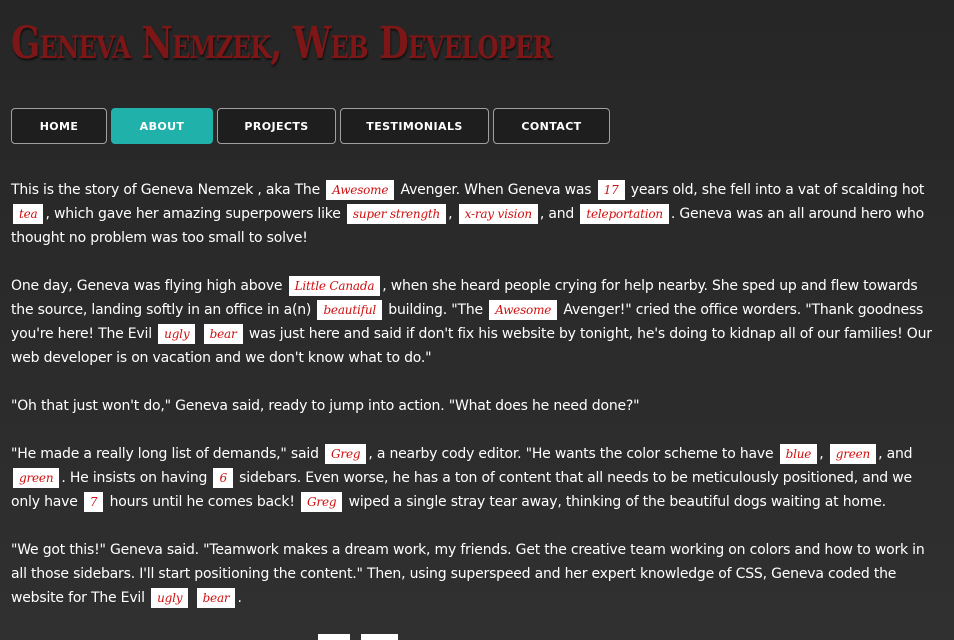 The height and width of the screenshot is (640, 954). Describe the element at coordinates (134, 478) in the screenshot. I see `story-text: . He insists on having` at that location.